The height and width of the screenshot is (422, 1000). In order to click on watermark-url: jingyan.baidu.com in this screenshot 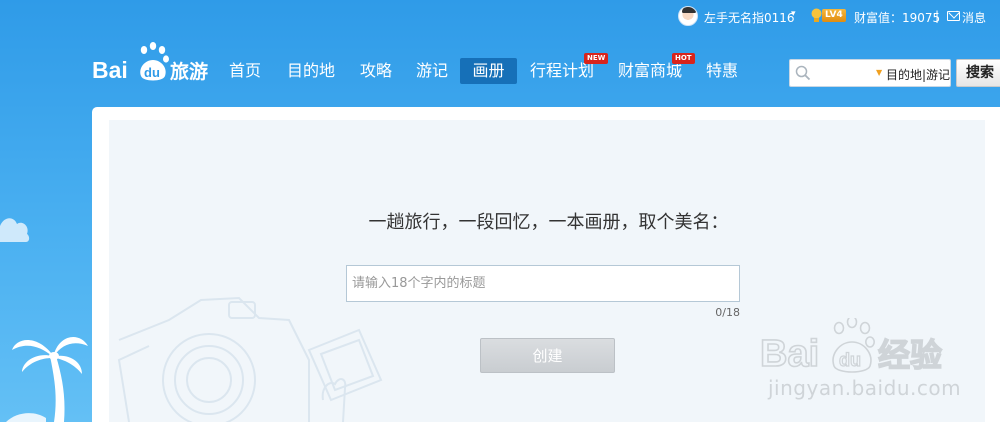, I will do `click(865, 388)`.